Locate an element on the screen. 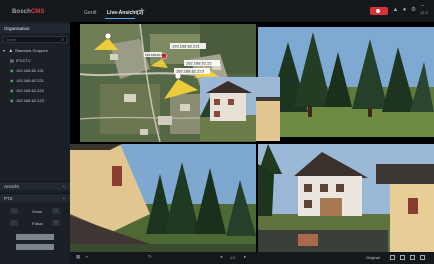  zoom-in-button: + is located at coordinates (56, 211).